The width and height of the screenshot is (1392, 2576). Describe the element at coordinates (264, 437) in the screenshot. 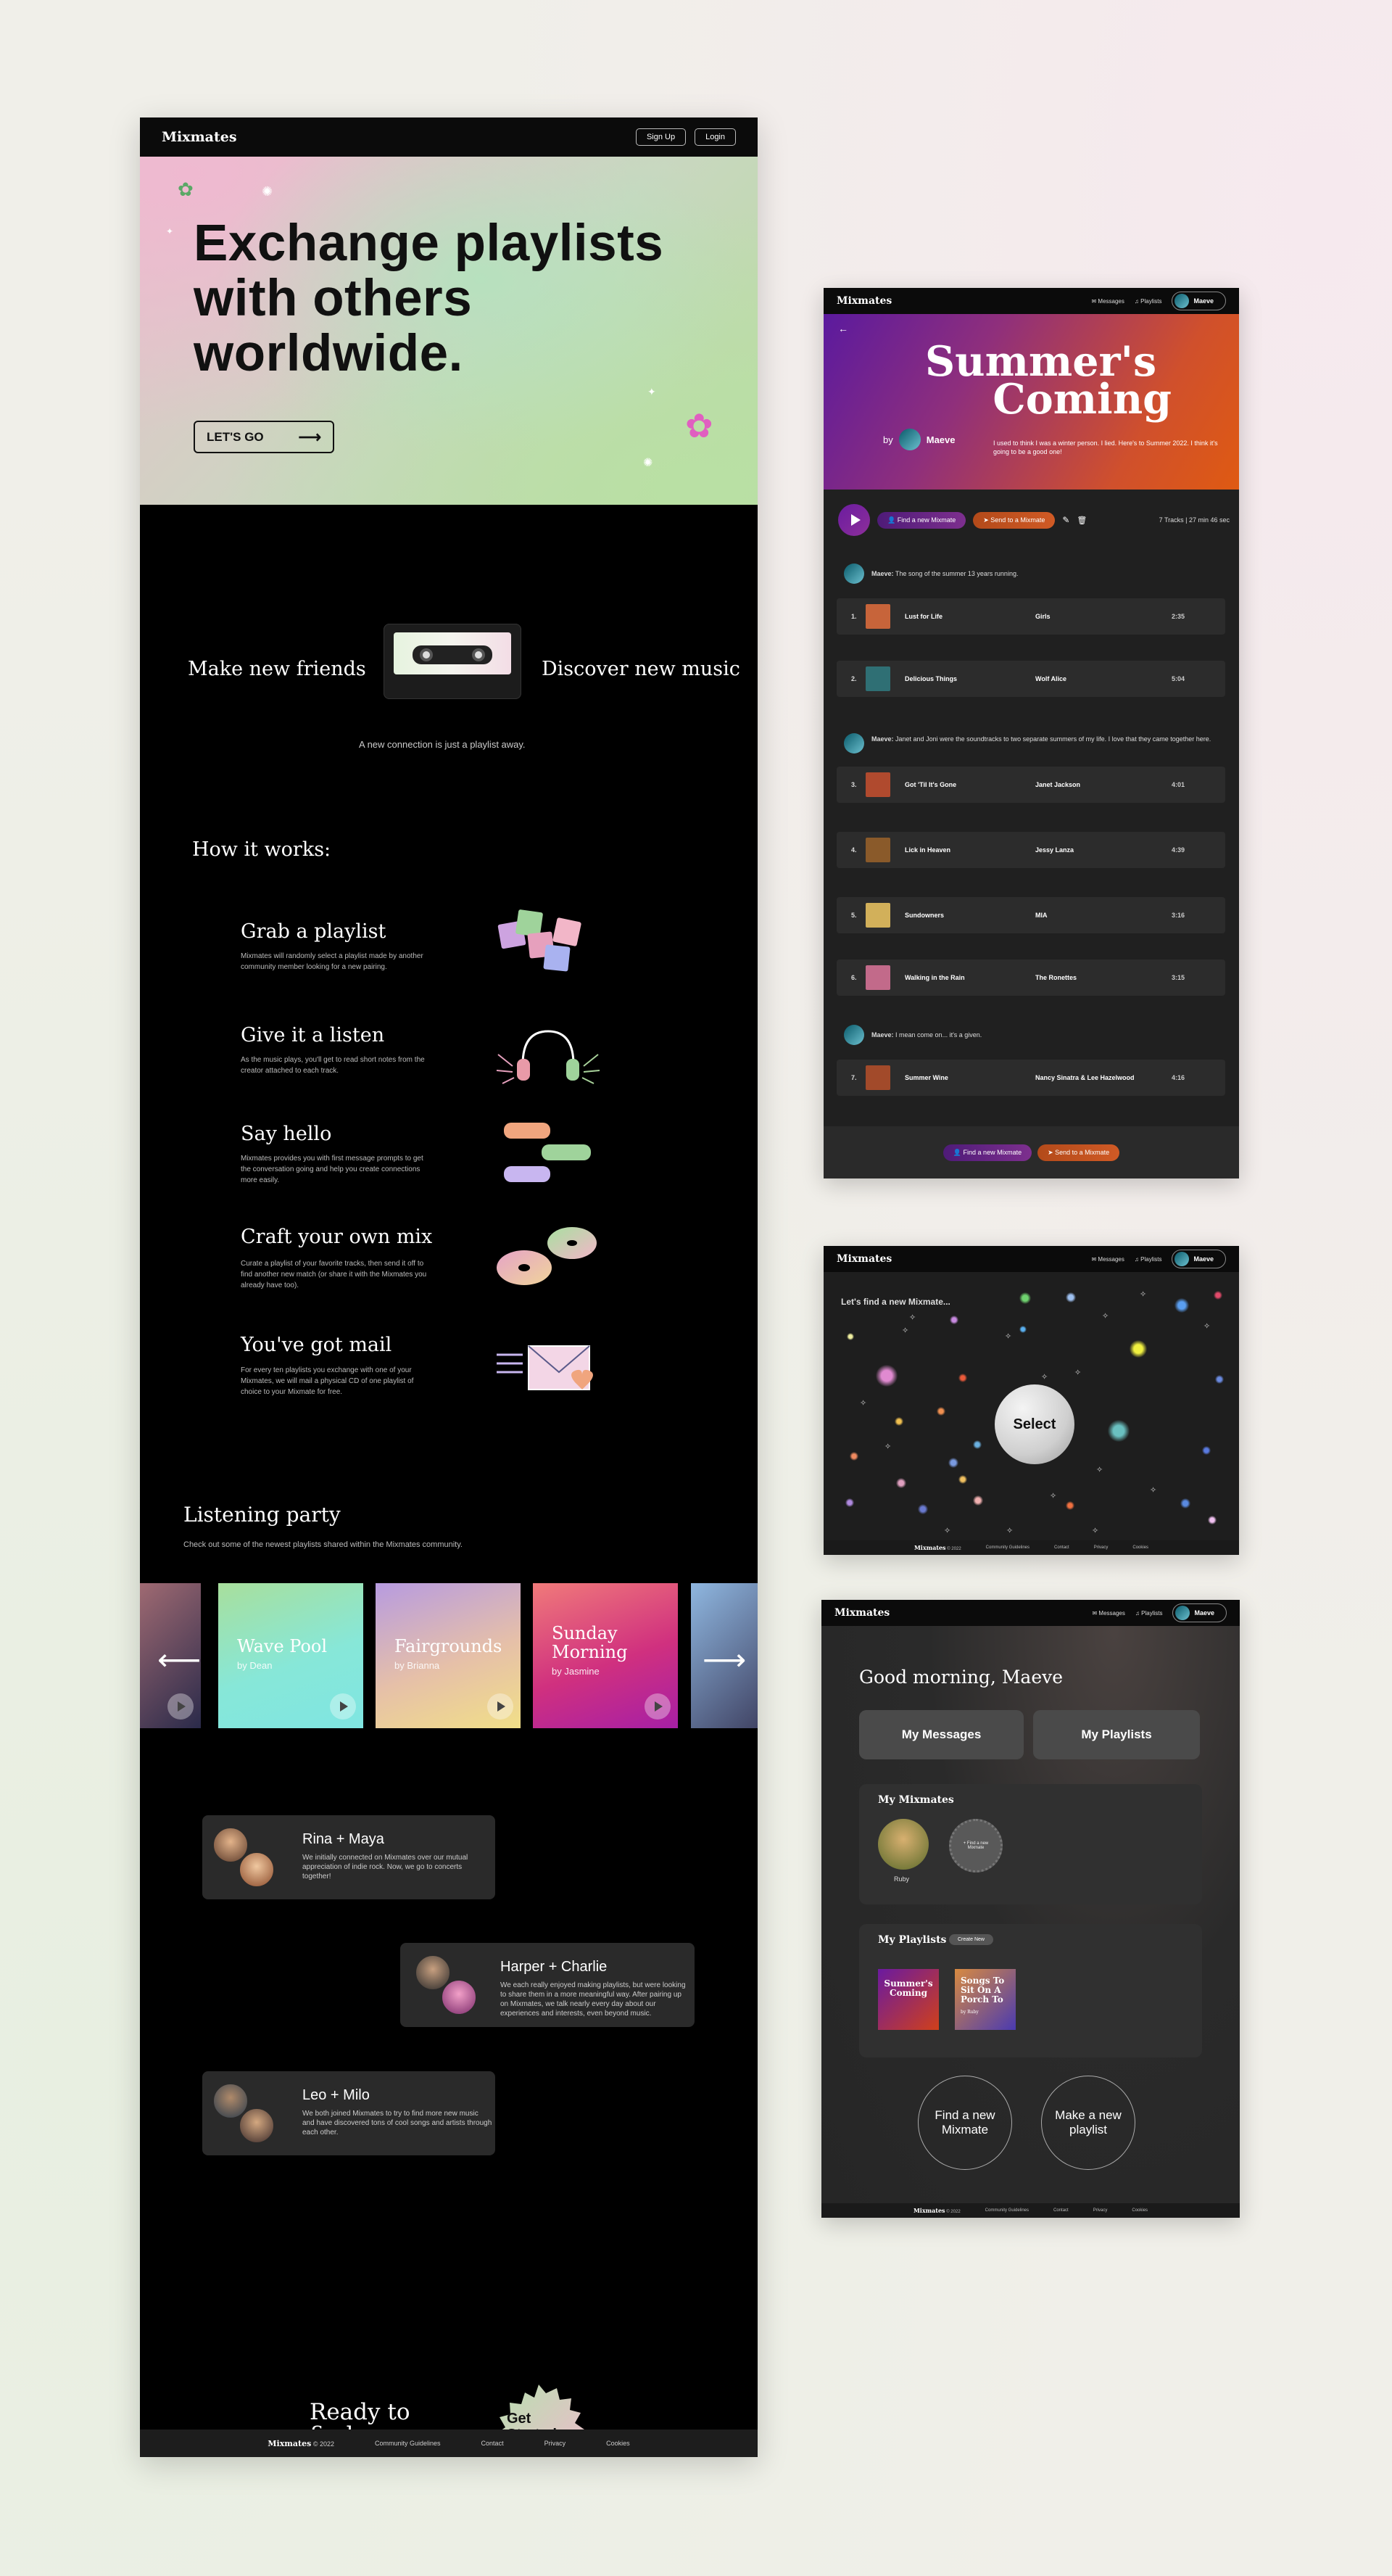

I see `lets-go-button: LET'S GO ⟶` at that location.